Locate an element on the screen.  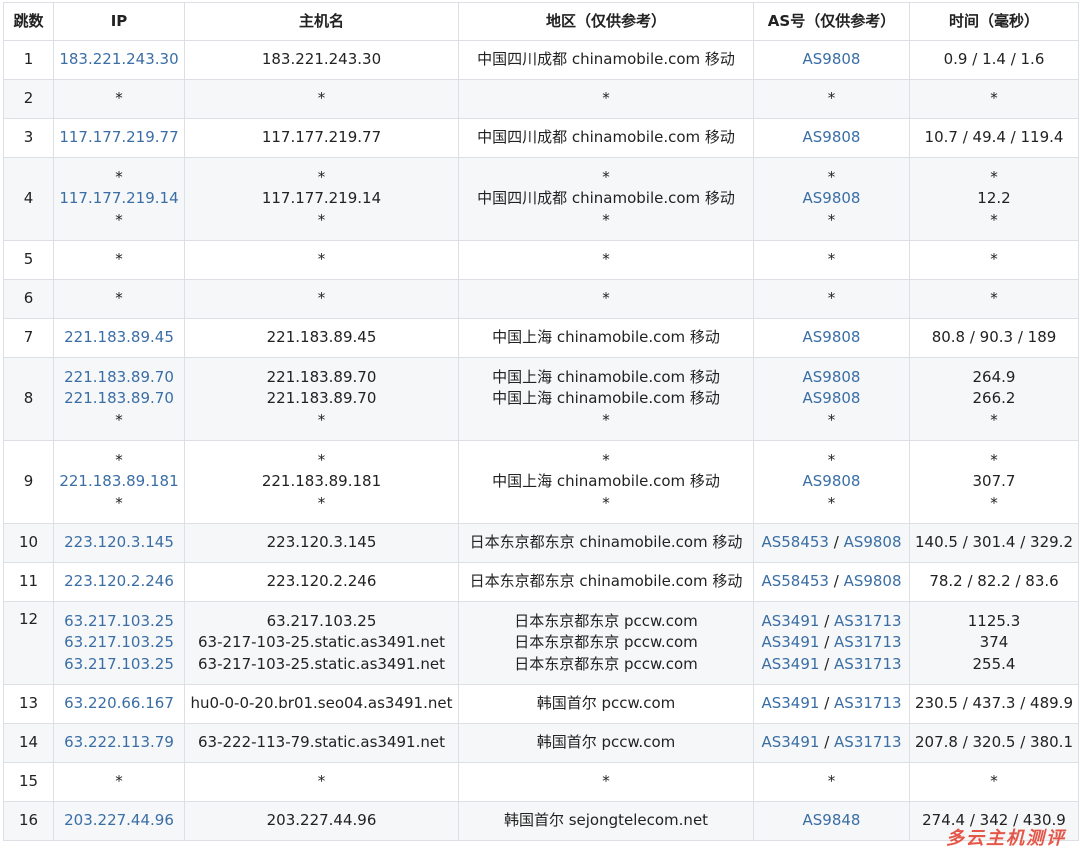
asn-line: AS58453 / AS9808 is located at coordinates (831, 582).